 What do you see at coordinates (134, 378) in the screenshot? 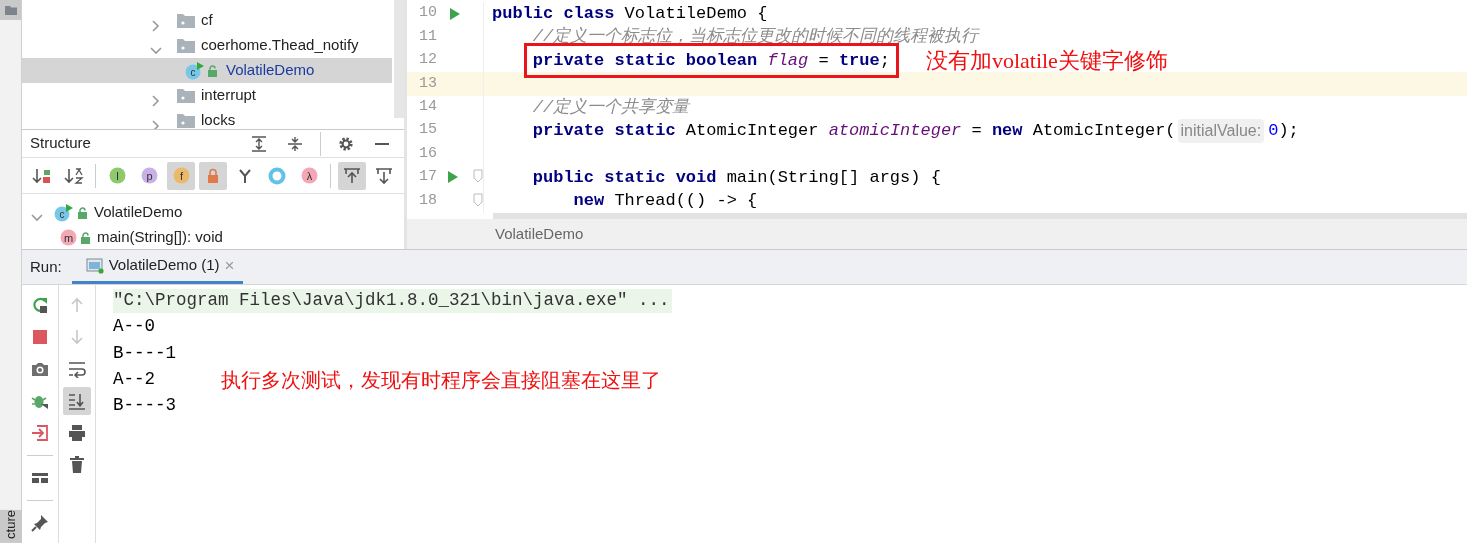
I see `console-output: A--2` at bounding box center [134, 378].